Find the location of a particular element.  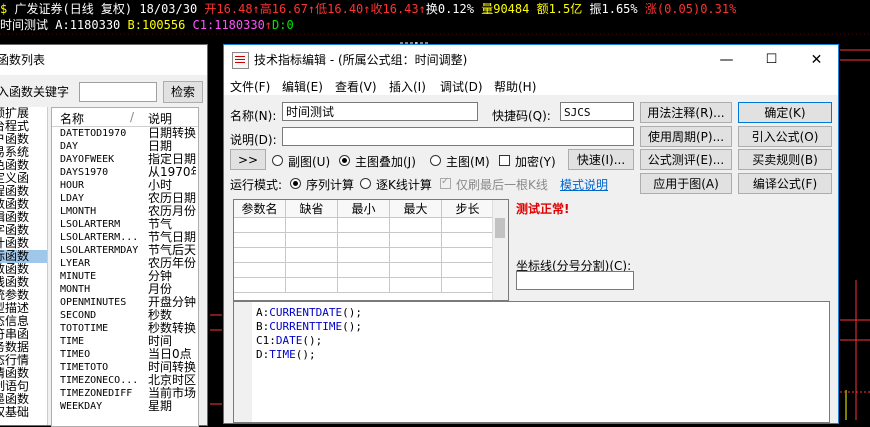

function-row: TIMEZONECO... 北京时区 is located at coordinates (125, 380).